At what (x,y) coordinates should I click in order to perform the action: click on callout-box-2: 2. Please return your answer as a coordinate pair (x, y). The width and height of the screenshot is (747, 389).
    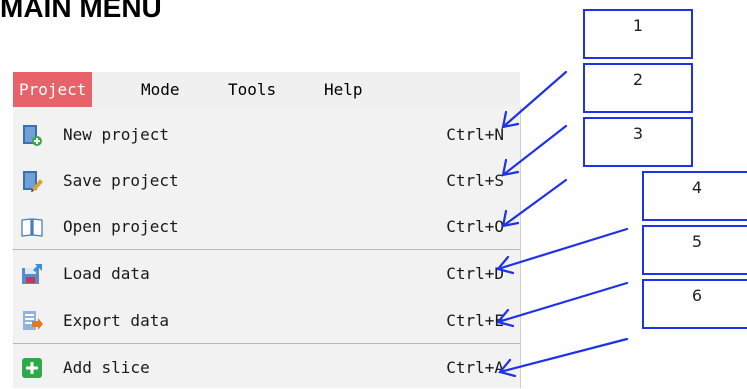
    Looking at the image, I should click on (638, 88).